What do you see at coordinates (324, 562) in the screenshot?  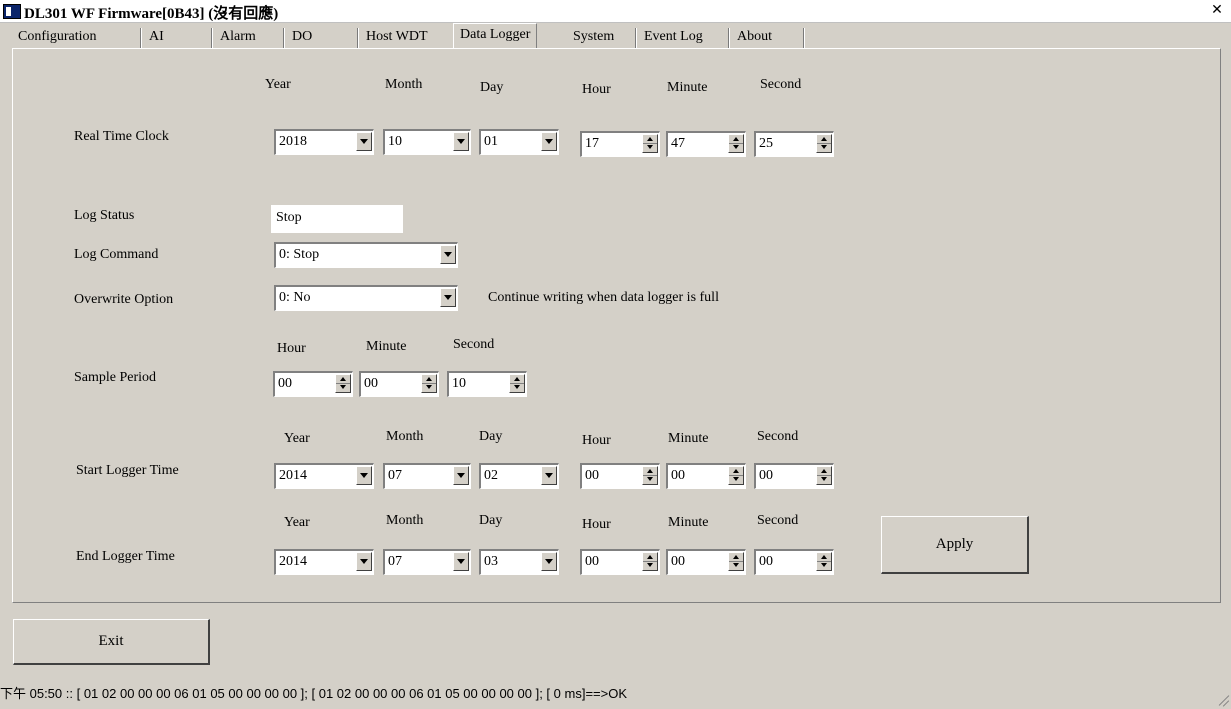 I see `end-year-select: 2014` at bounding box center [324, 562].